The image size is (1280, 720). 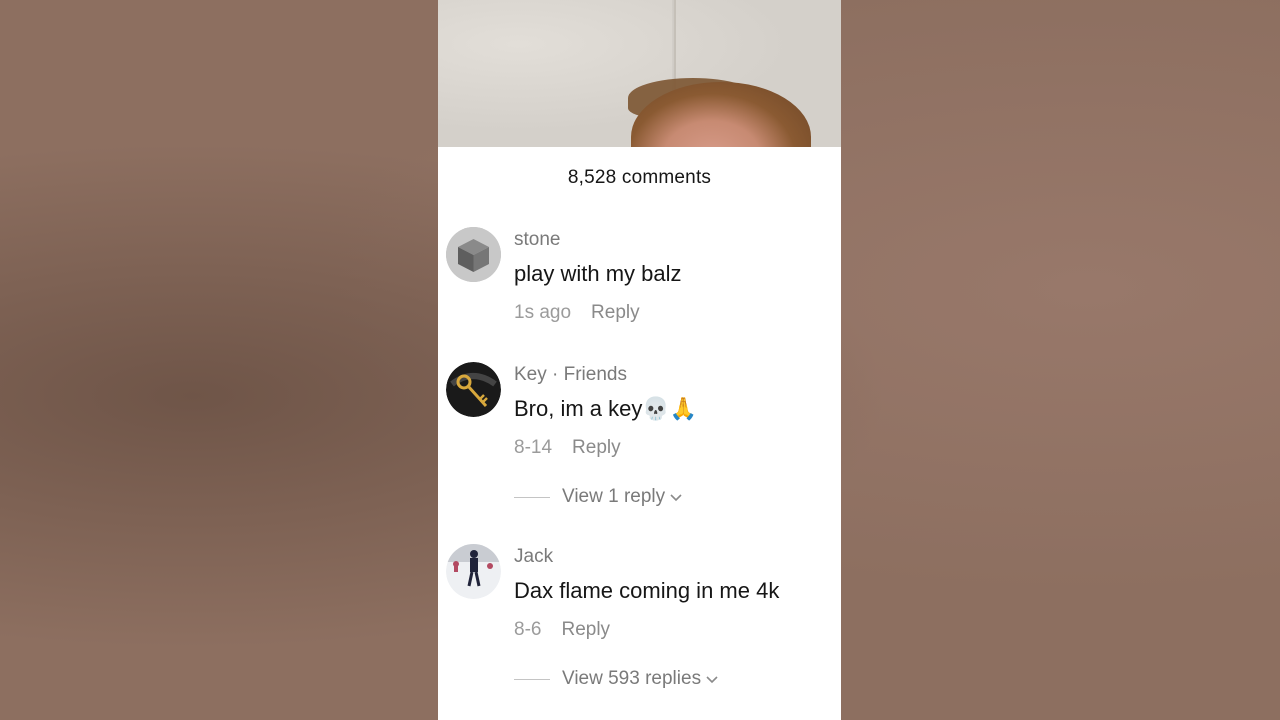 What do you see at coordinates (533, 447) in the screenshot?
I see `comment-time: 8-14` at bounding box center [533, 447].